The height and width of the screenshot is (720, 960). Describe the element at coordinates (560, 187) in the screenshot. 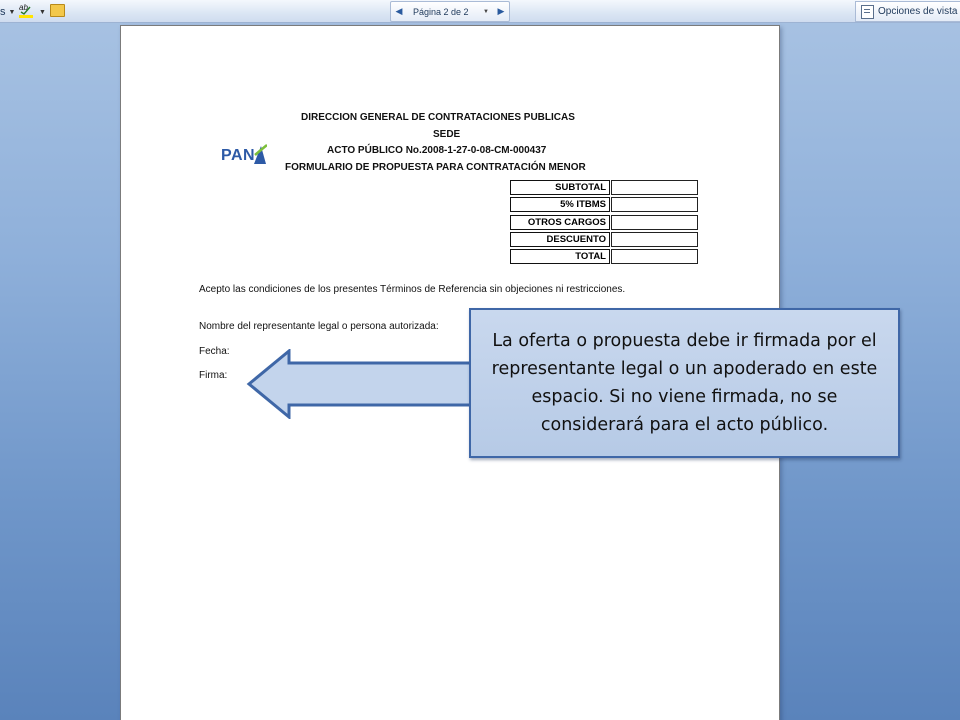

I see `totals-label: SUBTOTAL` at that location.